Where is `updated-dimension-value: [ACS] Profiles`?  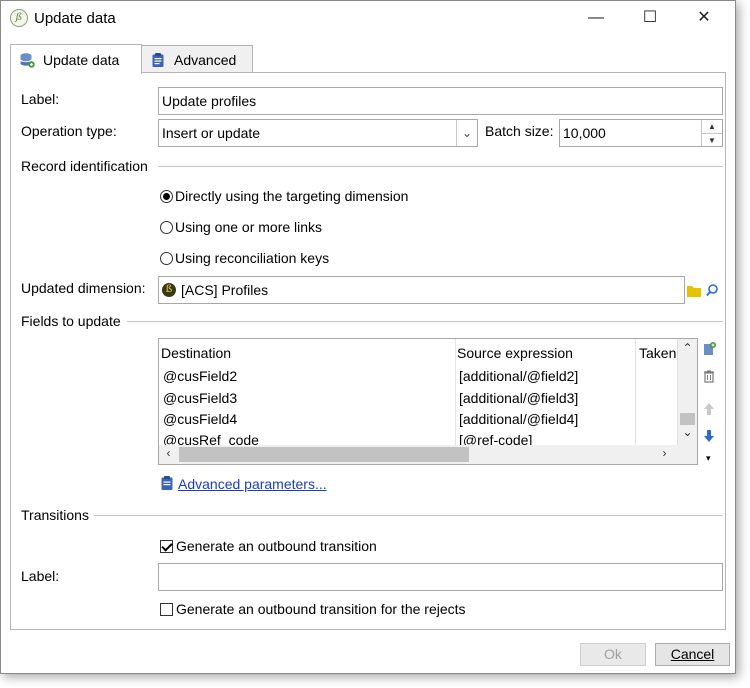 updated-dimension-value: [ACS] Profiles is located at coordinates (225, 290).